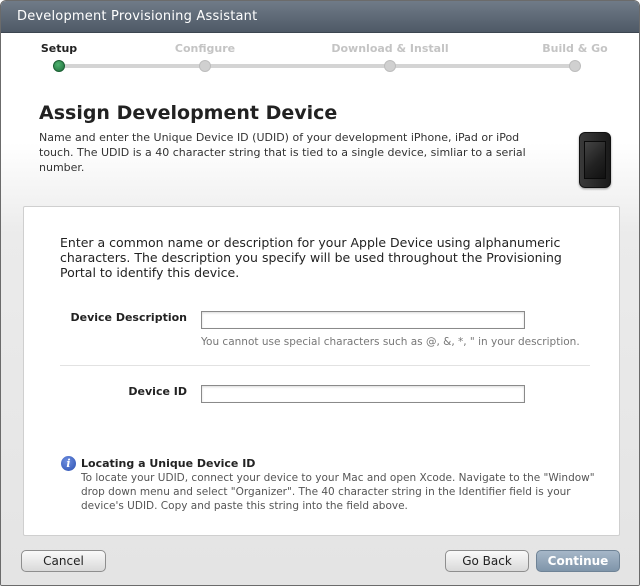 Image resolution: width=640 pixels, height=586 pixels. I want to click on info-title: Locating a Unique Device ID, so click(168, 463).